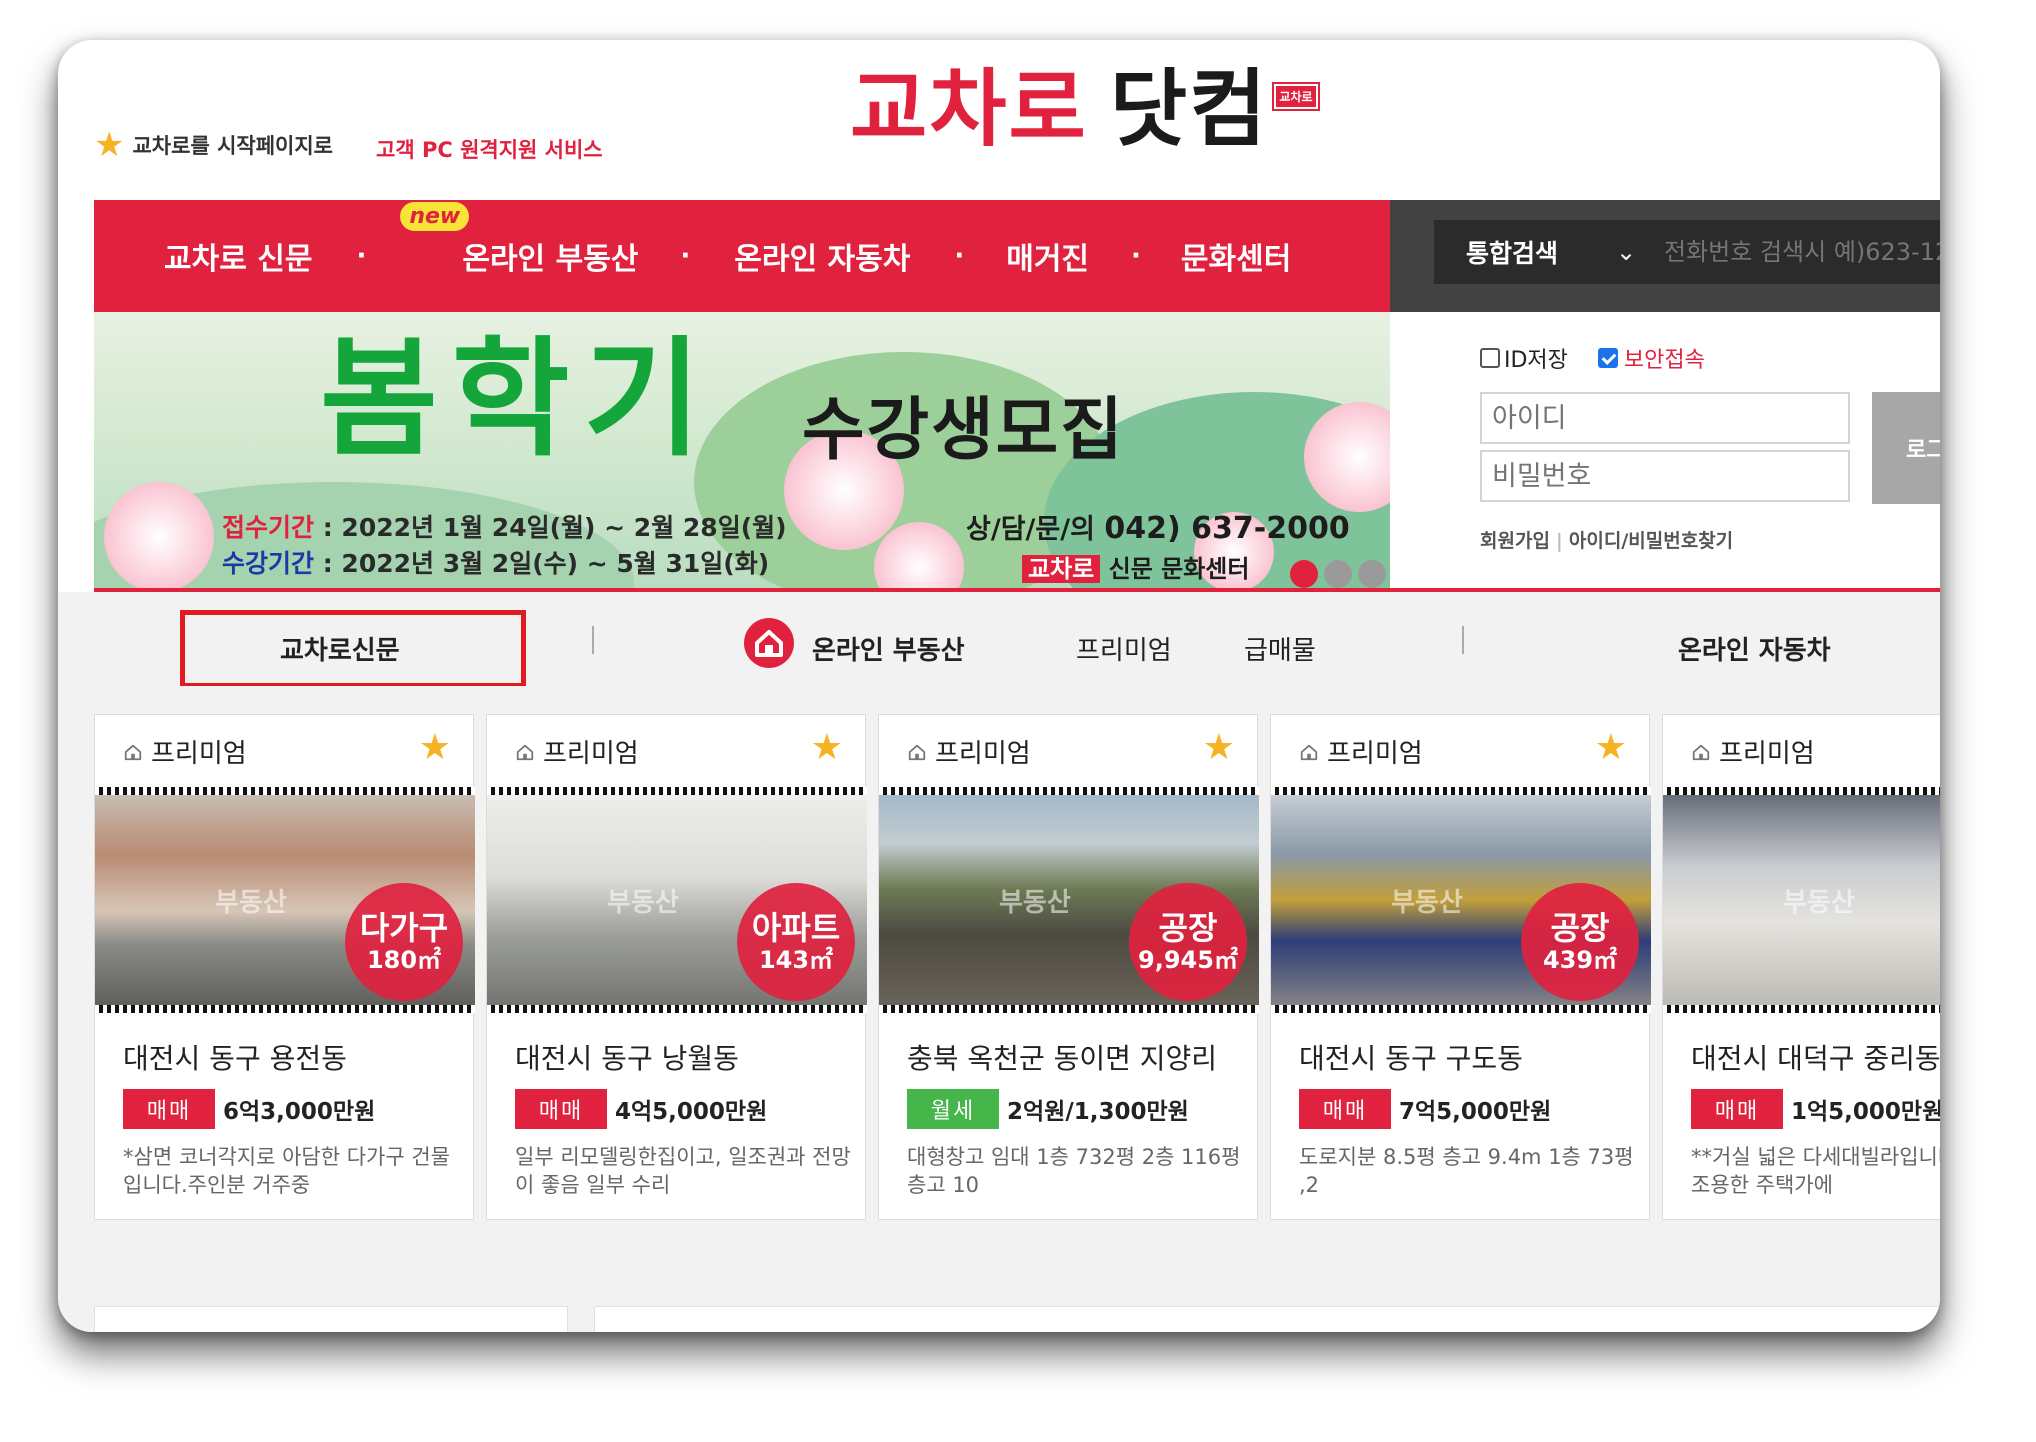 The image size is (2036, 1442). Describe the element at coordinates (268, 527) in the screenshot. I see `registration-label: 접수기간` at that location.